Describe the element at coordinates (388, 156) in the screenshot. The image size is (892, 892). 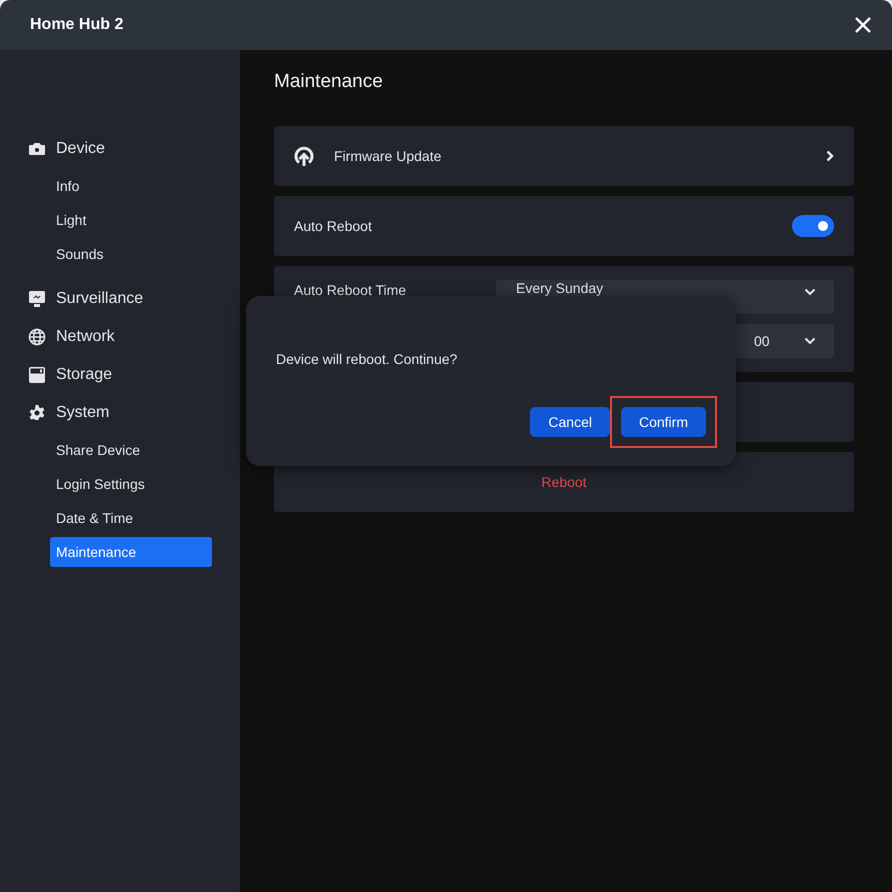
I see `row-label: Firmware Update` at that location.